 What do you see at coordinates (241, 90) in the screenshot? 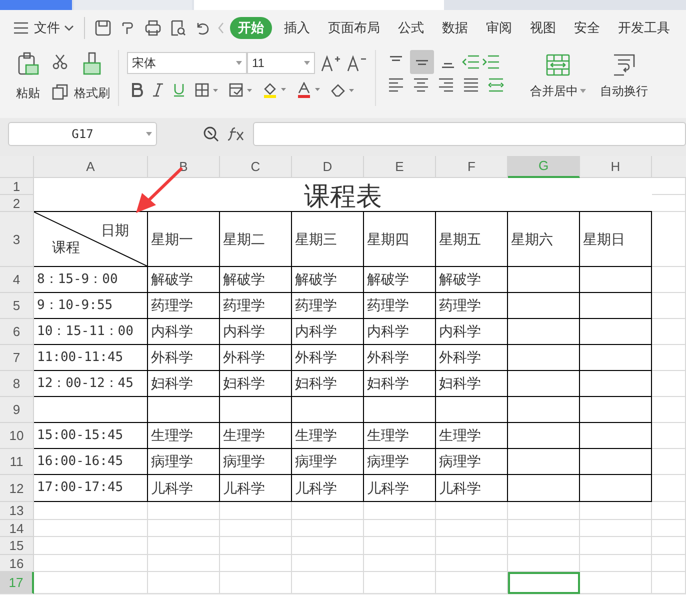
I see `conditional-format-icon` at bounding box center [241, 90].